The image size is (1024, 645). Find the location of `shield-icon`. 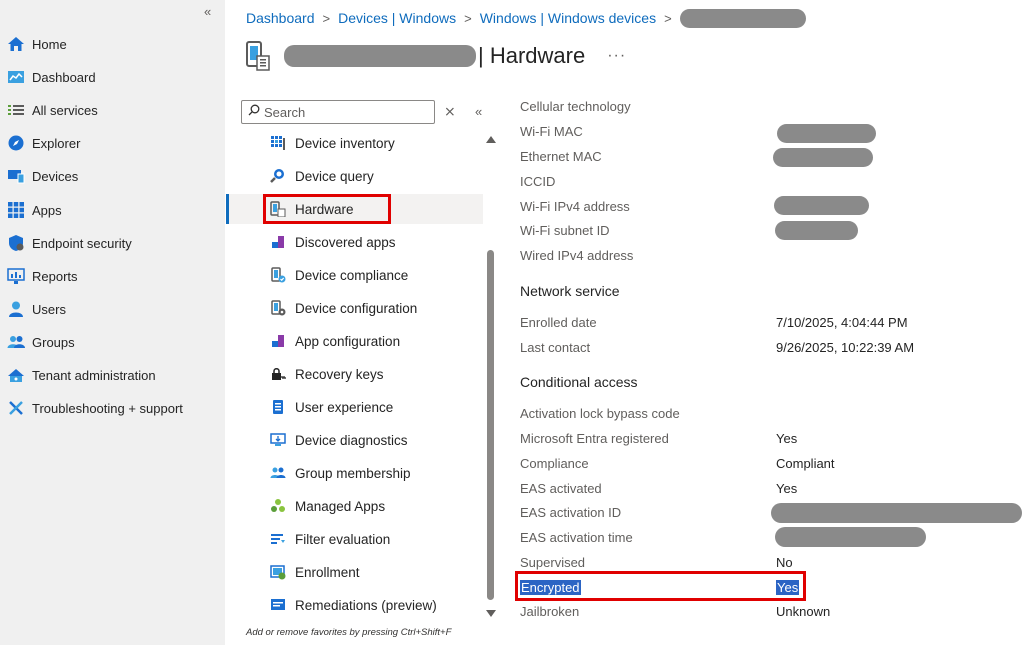

shield-icon is located at coordinates (16, 243).